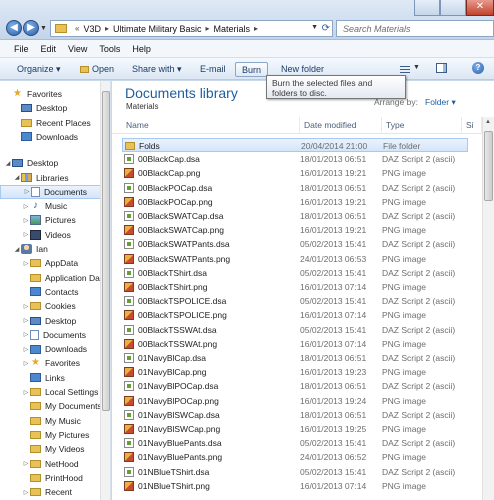 The height and width of the screenshot is (500, 494). I want to click on nav-item: Recent Places, so click(51, 123).